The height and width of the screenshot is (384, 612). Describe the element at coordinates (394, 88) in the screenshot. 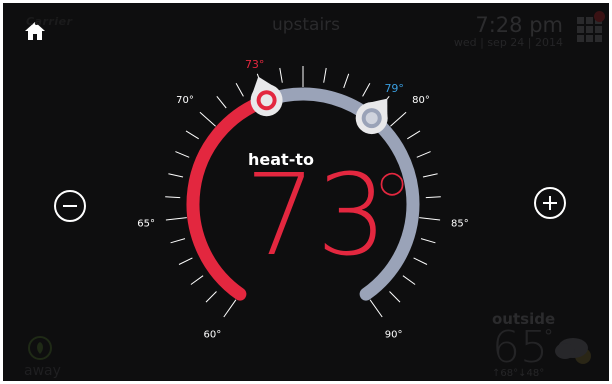

I see `cool-marker-label: 79°` at that location.